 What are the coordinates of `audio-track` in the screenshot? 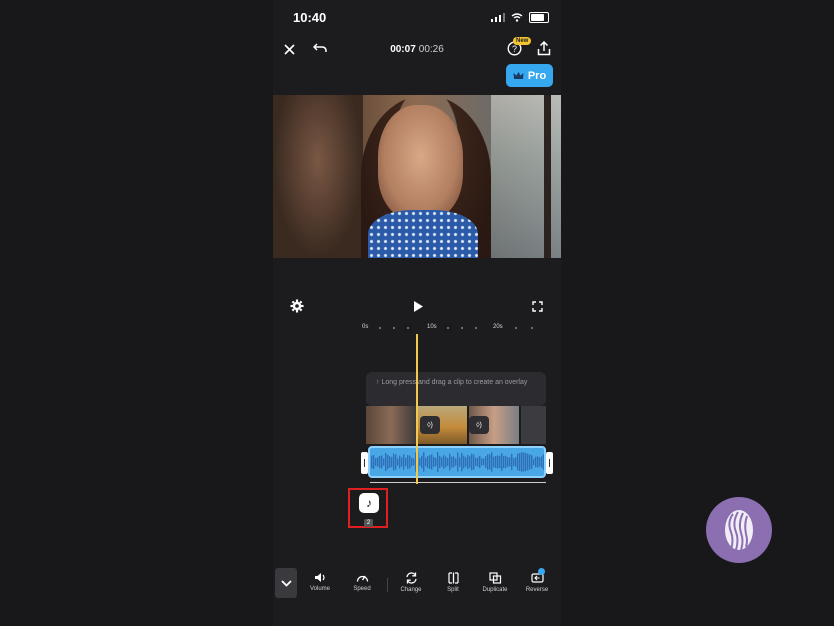 It's located at (457, 462).